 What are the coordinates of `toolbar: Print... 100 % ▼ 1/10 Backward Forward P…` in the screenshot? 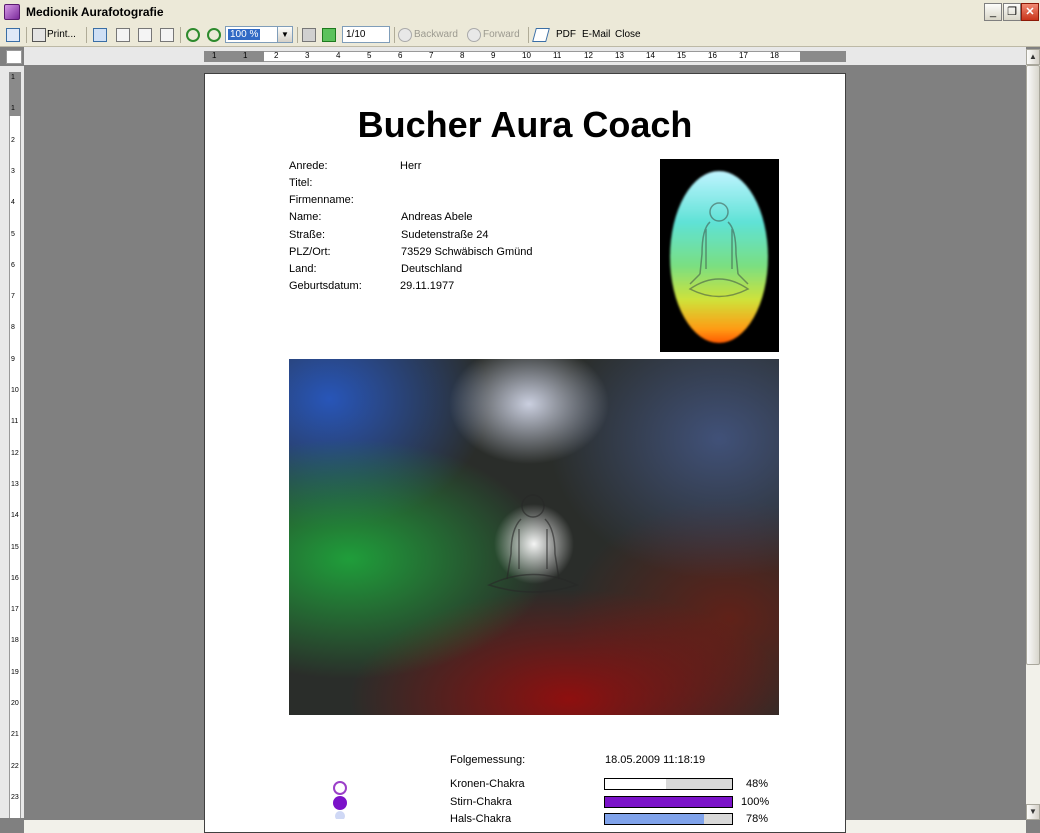 It's located at (520, 35).